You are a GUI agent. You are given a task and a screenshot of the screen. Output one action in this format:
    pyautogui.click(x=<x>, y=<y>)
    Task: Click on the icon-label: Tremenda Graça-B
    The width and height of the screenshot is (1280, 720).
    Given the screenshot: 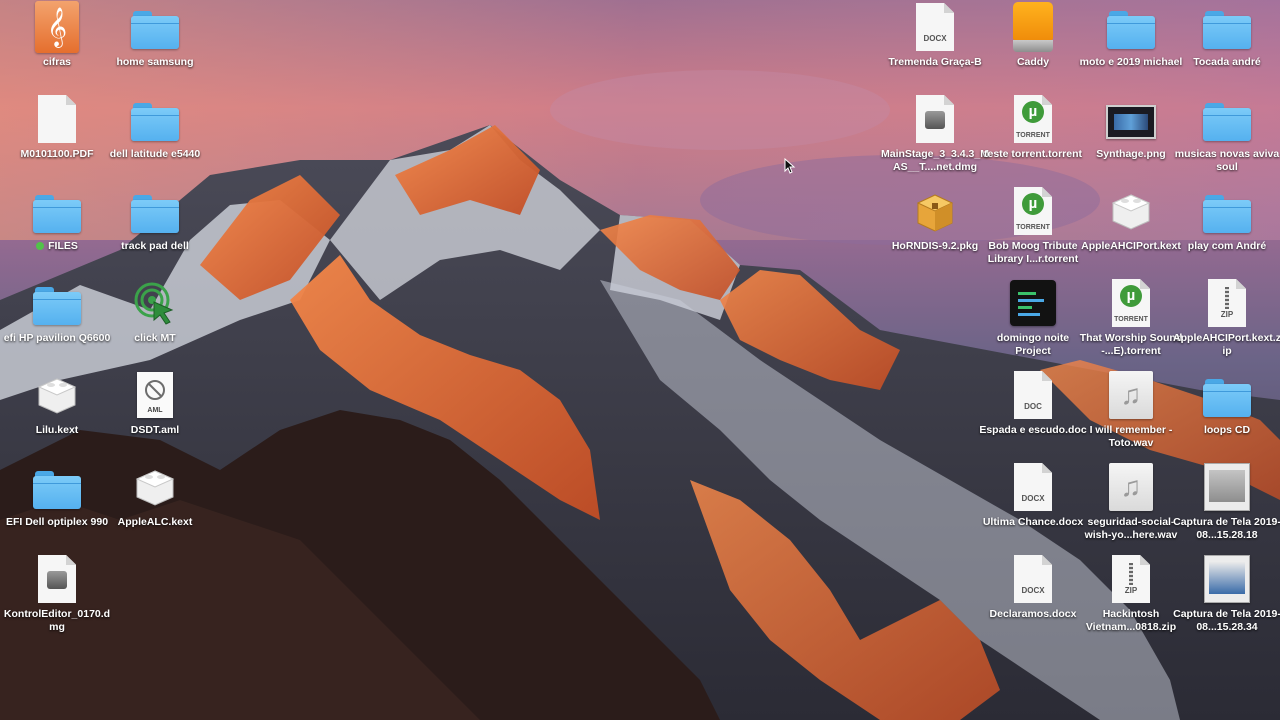 What is the action you would take?
    pyautogui.click(x=935, y=62)
    